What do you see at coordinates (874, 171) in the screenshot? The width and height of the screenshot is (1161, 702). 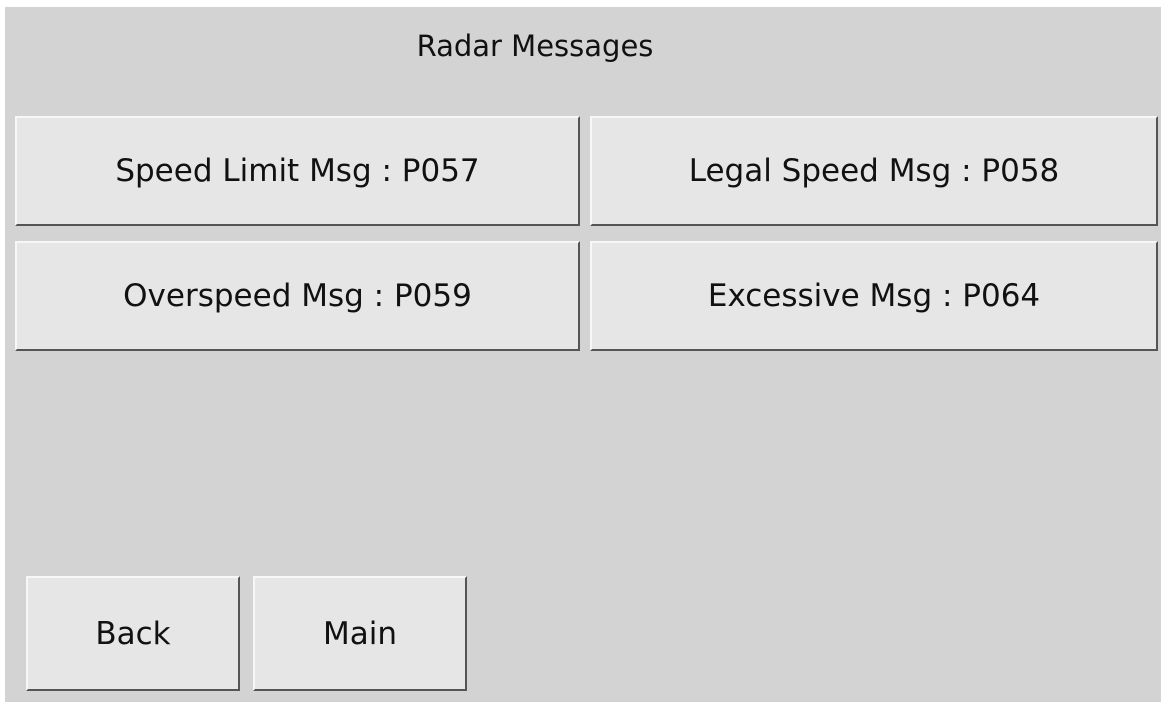 I see `legal-speed-msg-button: Legal Speed Msg : P058` at bounding box center [874, 171].